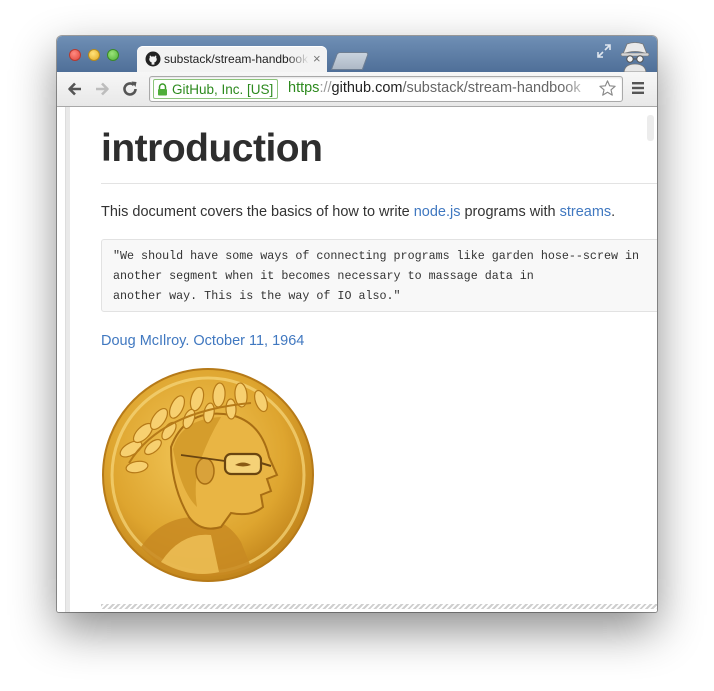  What do you see at coordinates (379, 606) in the screenshot?
I see `content-bottom-border` at bounding box center [379, 606].